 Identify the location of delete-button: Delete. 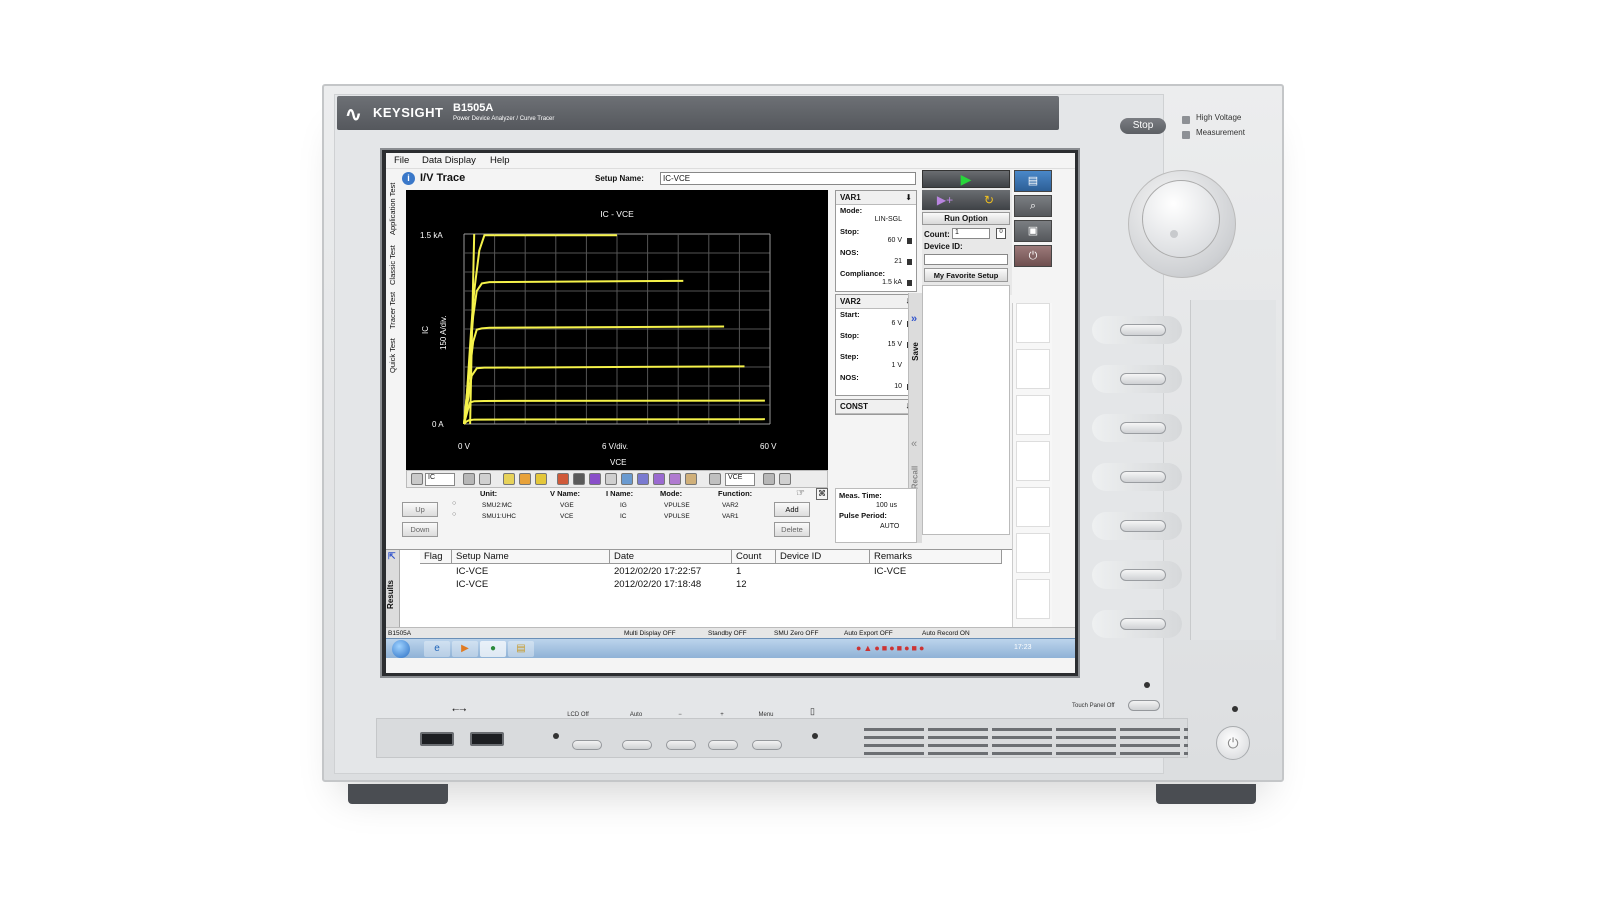
(792, 529).